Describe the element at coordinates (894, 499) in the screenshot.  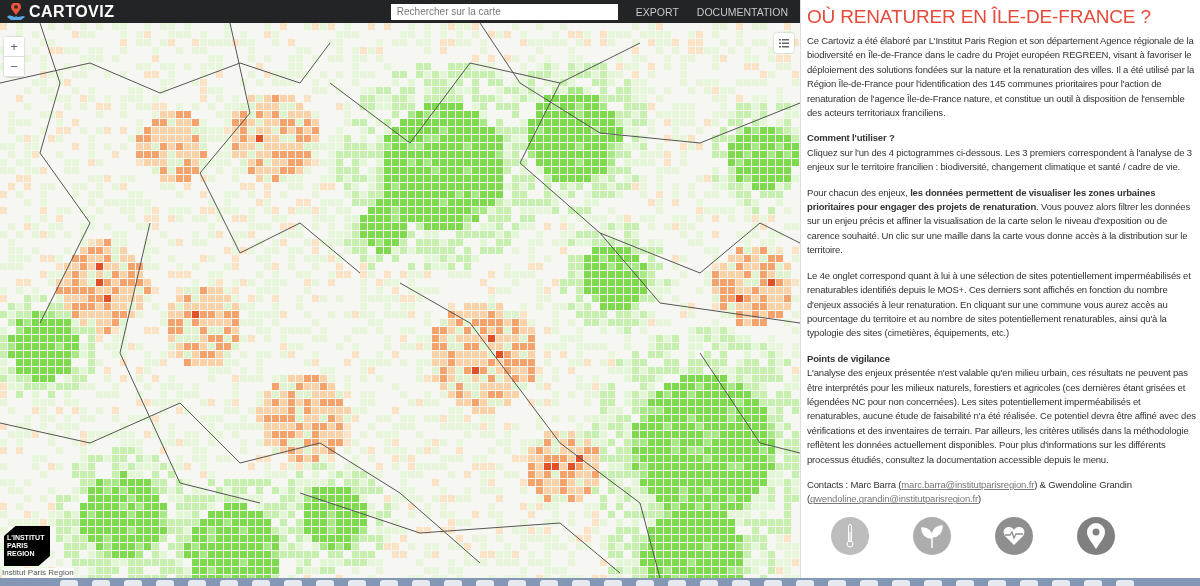
I see `email-link: gwendoline.grandin@institutparisregion.fr` at that location.